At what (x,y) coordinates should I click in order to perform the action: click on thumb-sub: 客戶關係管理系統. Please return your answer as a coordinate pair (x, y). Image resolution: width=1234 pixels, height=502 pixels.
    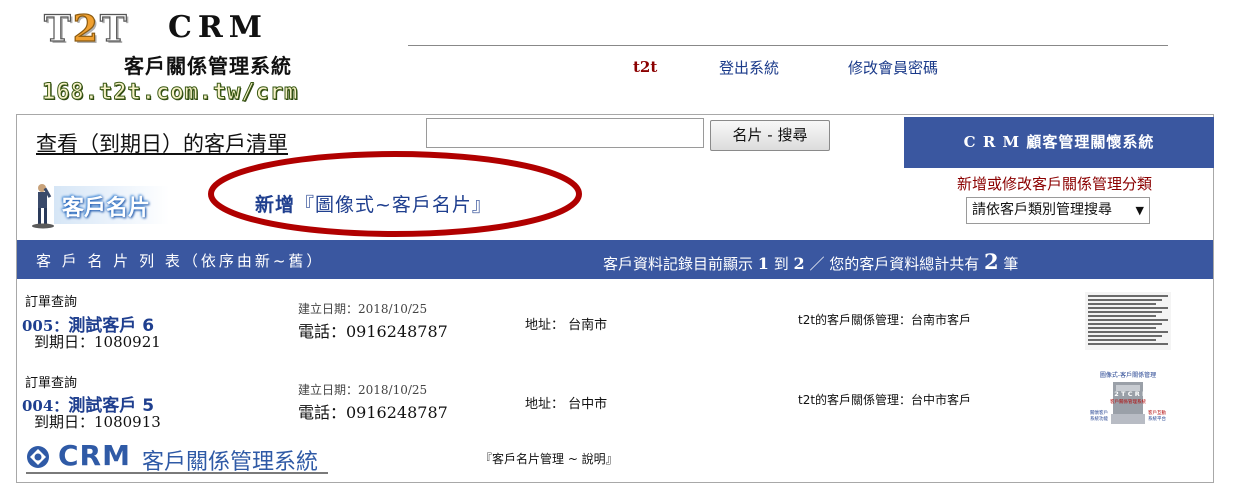
    Looking at the image, I should click on (1128, 401).